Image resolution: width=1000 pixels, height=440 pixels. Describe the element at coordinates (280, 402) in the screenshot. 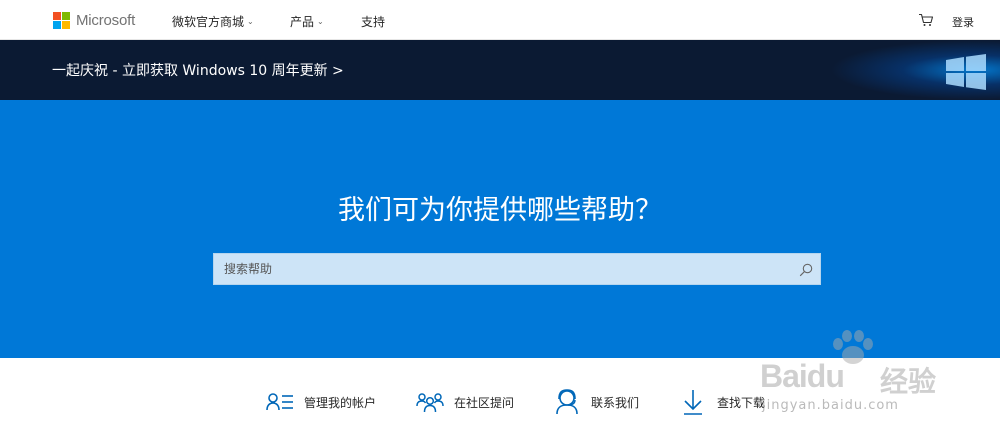

I see `account-list-icon` at that location.